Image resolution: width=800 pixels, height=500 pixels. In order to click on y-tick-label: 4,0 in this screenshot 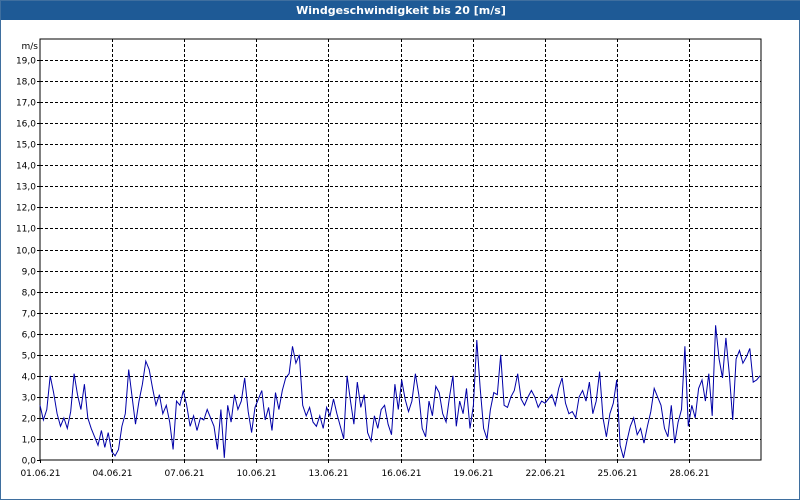, I will do `click(29, 378)`.